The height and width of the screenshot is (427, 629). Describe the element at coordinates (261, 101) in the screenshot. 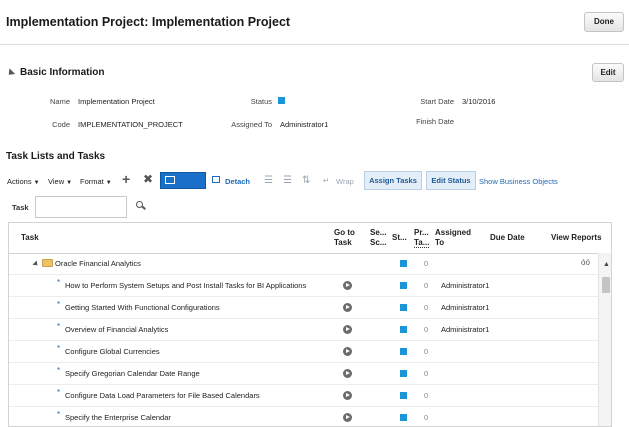

I see `status-label: Status` at that location.